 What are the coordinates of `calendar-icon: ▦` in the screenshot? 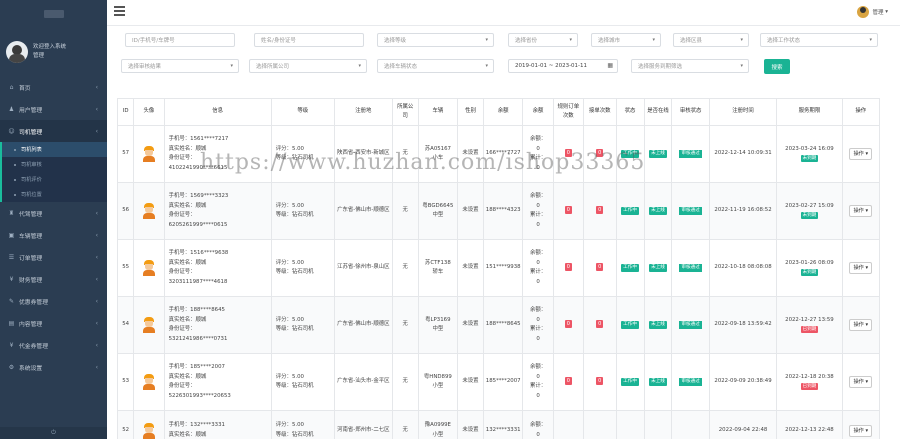 It's located at (610, 65).